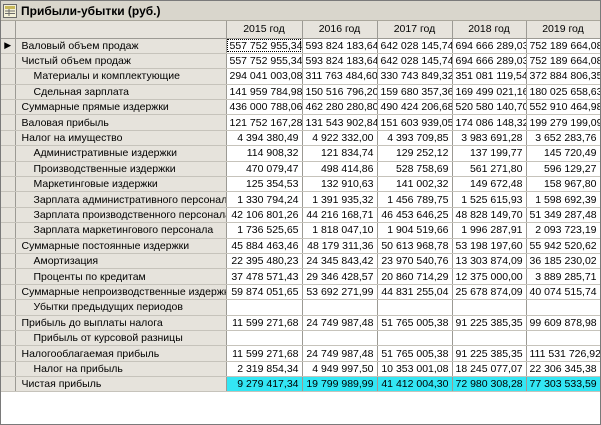  Describe the element at coordinates (415, 184) in the screenshot. I see `value-cell: 141 002,32` at that location.